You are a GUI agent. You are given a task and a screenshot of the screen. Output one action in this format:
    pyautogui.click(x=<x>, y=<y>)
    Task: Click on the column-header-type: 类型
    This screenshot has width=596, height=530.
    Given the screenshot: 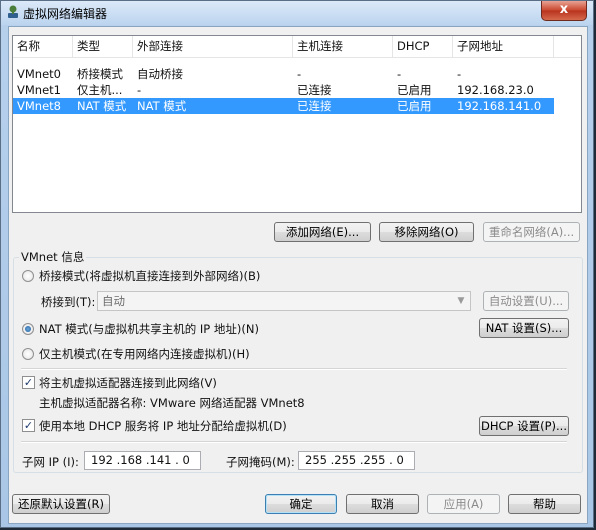 What is the action you would take?
    pyautogui.click(x=103, y=46)
    